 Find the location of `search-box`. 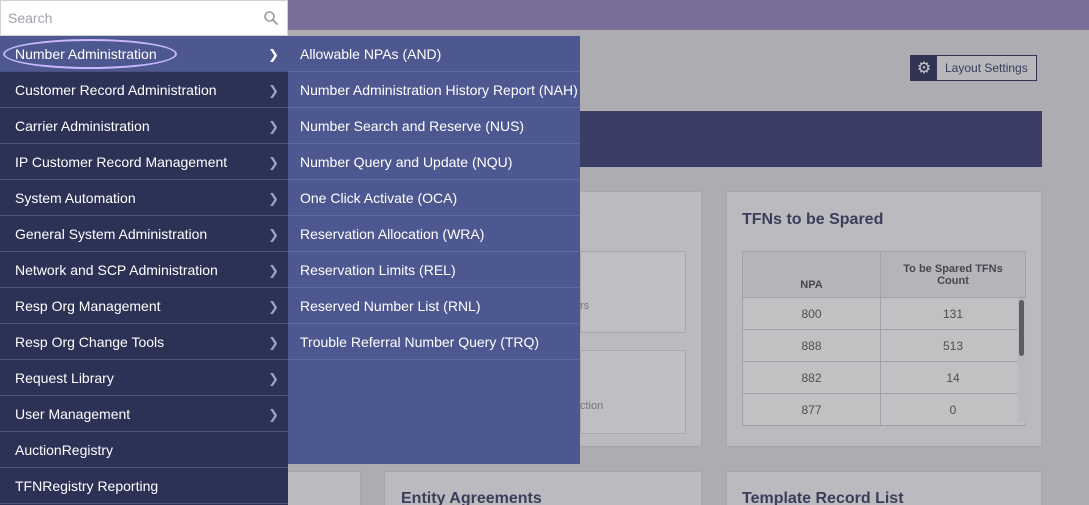

search-box is located at coordinates (144, 18).